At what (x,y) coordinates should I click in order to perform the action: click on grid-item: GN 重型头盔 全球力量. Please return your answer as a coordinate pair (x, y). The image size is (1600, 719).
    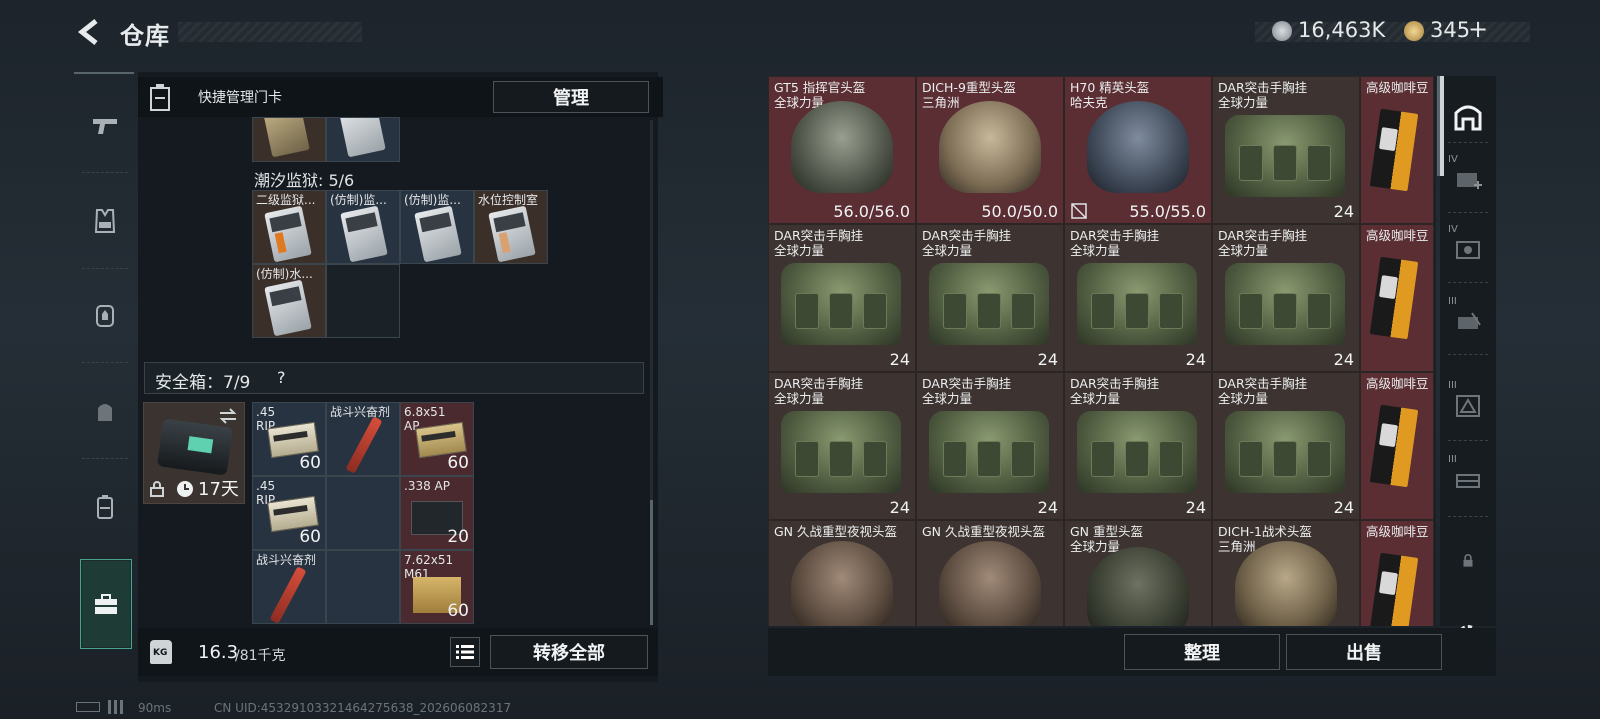
    Looking at the image, I should click on (1138, 573).